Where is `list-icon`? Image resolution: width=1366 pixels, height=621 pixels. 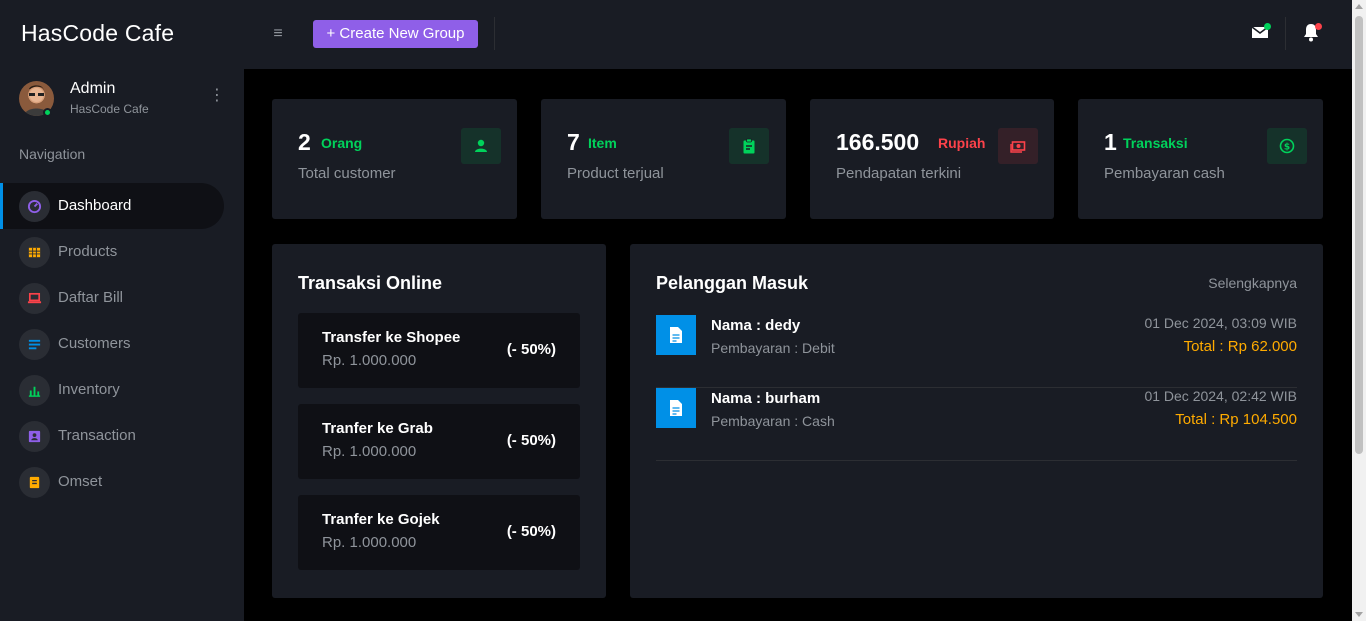
list-icon is located at coordinates (34, 344).